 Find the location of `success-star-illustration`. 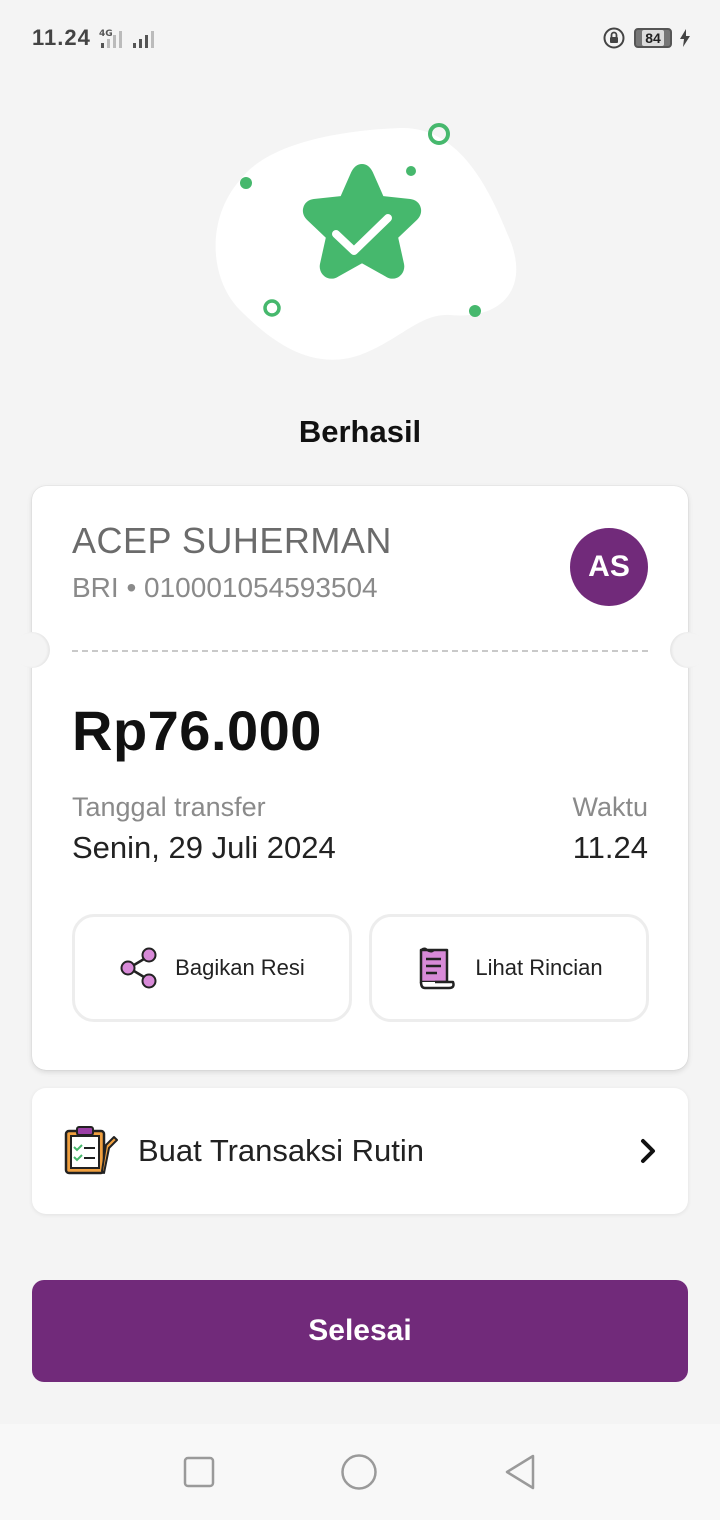

success-star-illustration is located at coordinates (366, 241).